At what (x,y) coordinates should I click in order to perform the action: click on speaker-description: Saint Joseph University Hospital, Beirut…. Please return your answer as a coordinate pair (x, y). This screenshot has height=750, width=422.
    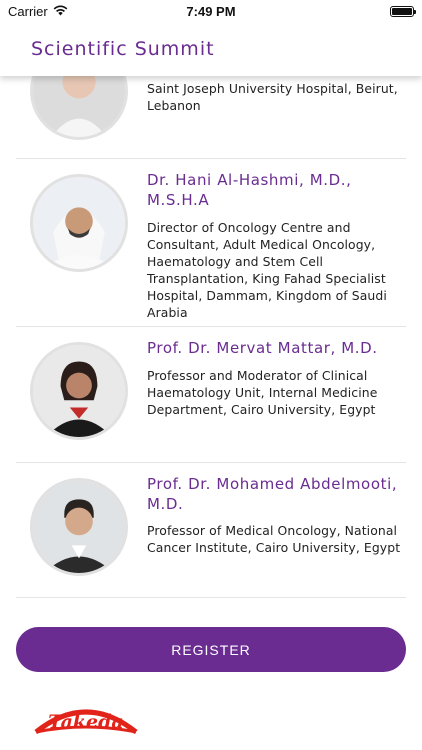
    Looking at the image, I should click on (272, 97).